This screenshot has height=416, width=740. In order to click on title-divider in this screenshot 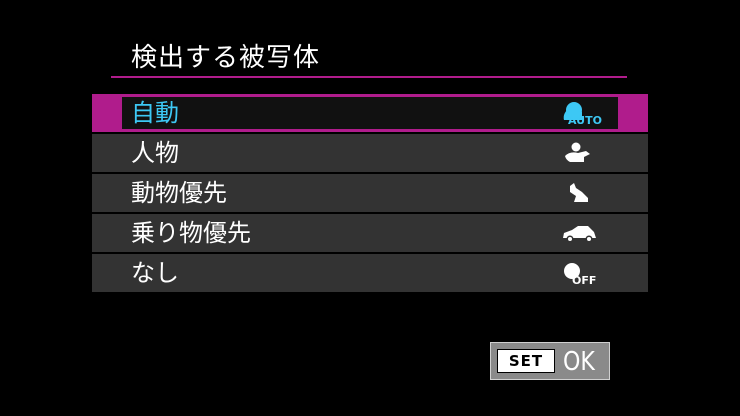, I will do `click(369, 77)`.